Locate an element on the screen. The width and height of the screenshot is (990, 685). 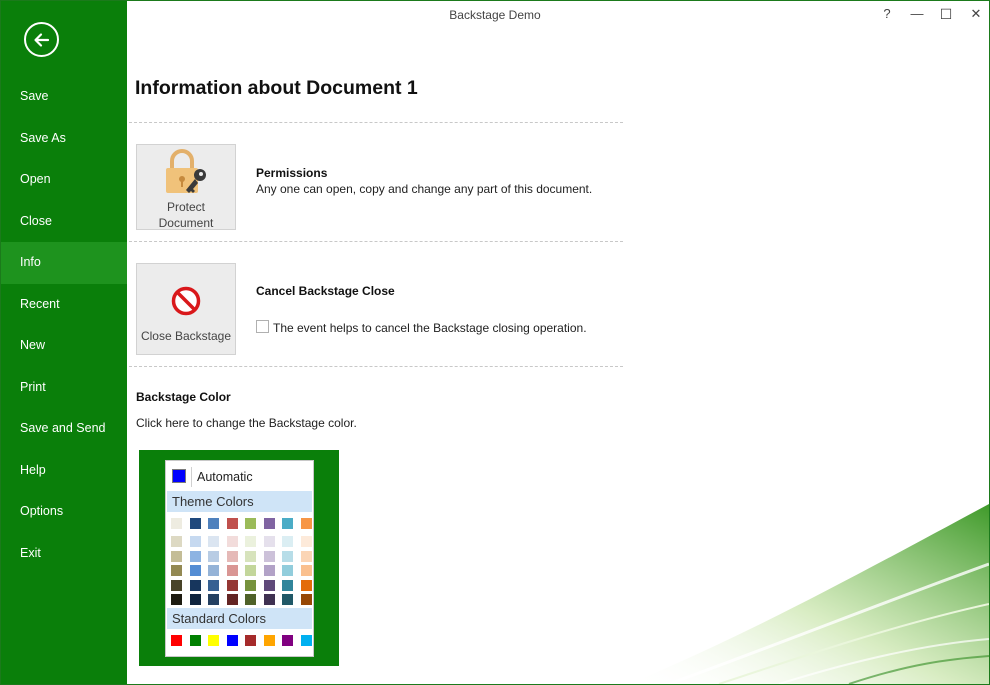
color-palette: Automatic Theme Colors Standard Colors is located at coordinates (239, 558).